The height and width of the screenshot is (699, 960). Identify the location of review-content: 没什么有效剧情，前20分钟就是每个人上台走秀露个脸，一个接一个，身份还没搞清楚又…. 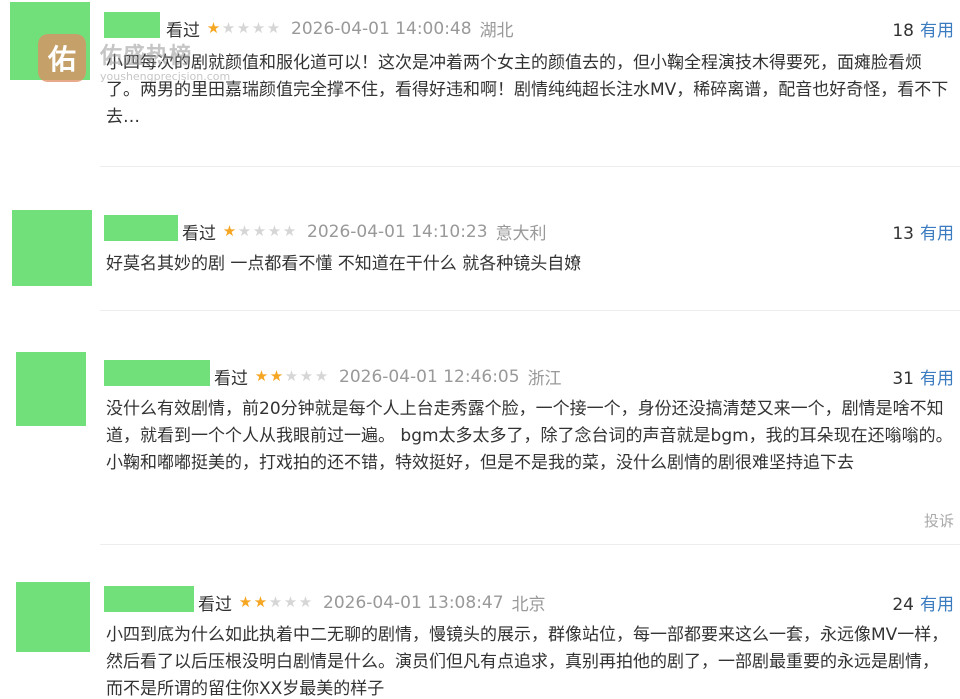
(529, 436).